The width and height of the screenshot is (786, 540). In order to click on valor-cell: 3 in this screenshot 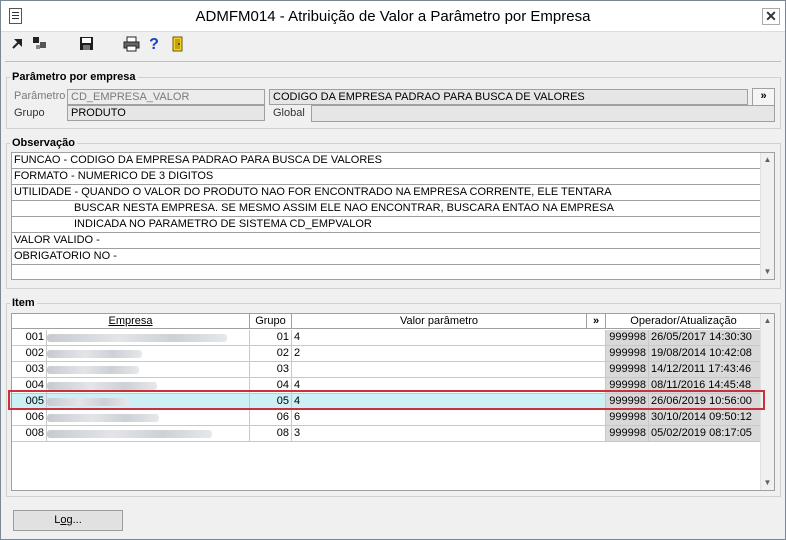, I will do `click(449, 434)`.